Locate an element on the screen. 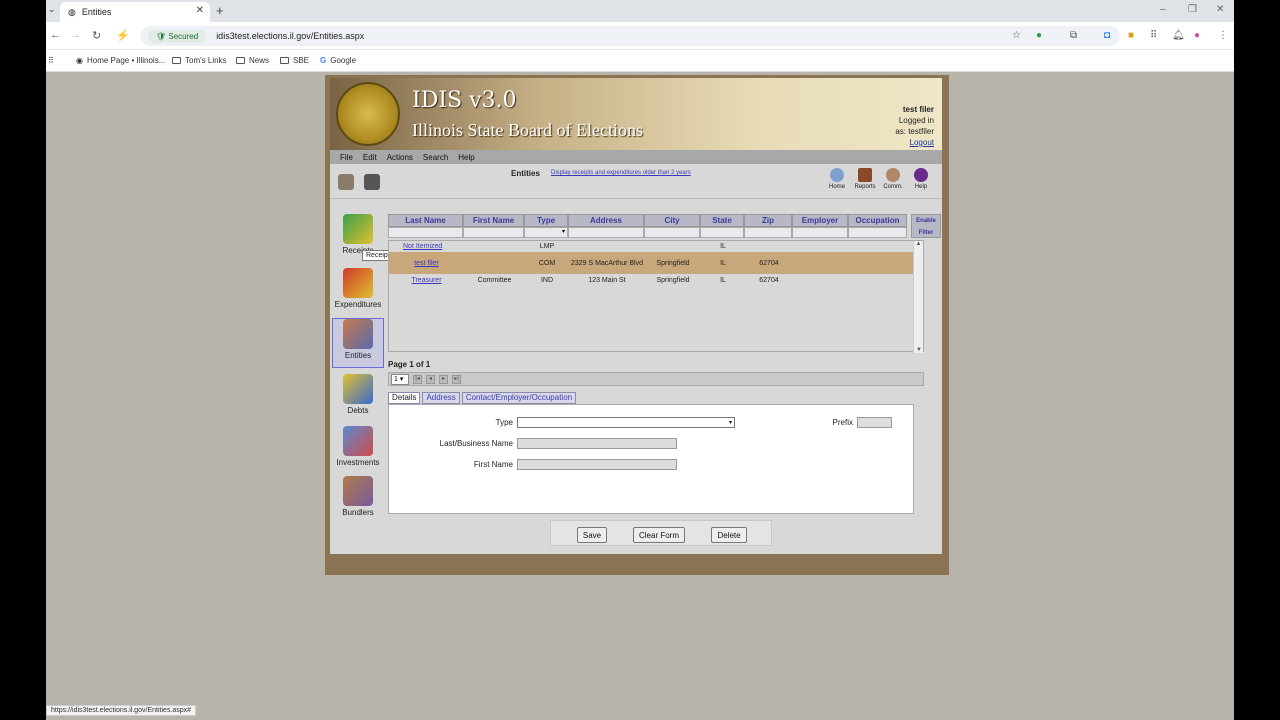  page-title: Entities is located at coordinates (525, 173).